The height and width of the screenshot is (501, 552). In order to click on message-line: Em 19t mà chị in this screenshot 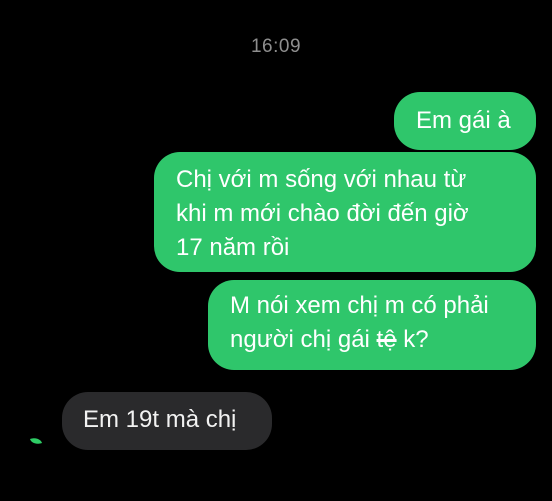, I will do `click(160, 419)`.